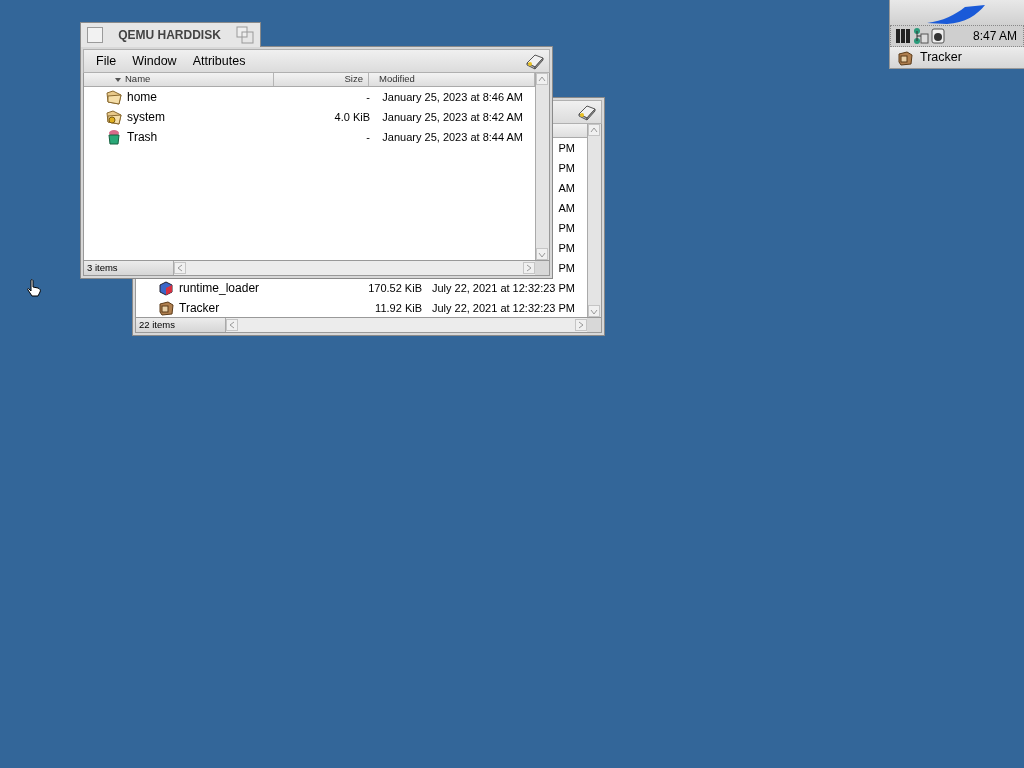  I want to click on file-row: home - January 25, 2023 at 8:46 AM, so click(309, 97).